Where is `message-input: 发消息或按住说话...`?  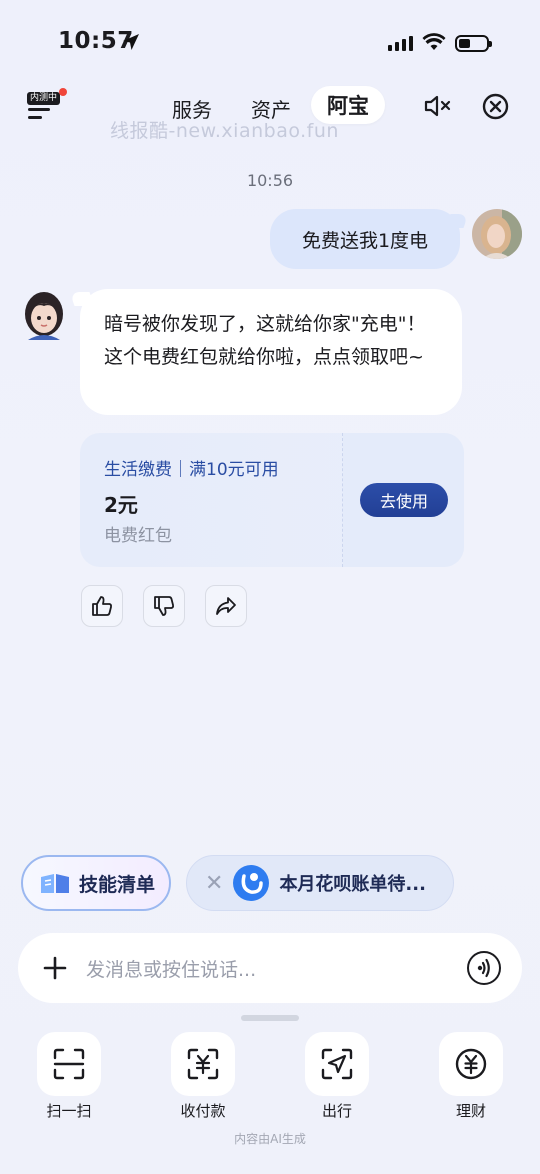
message-input: 发消息或按住说话... is located at coordinates (171, 968).